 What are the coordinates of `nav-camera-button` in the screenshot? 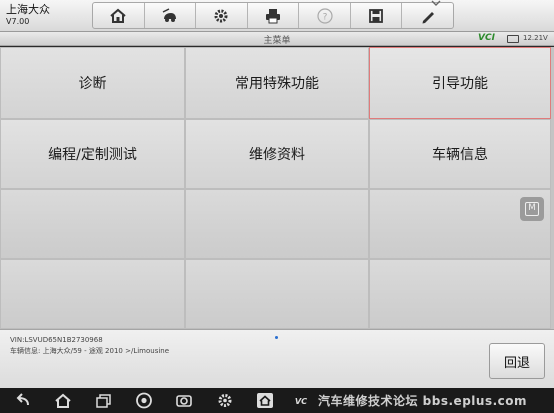 It's located at (184, 400).